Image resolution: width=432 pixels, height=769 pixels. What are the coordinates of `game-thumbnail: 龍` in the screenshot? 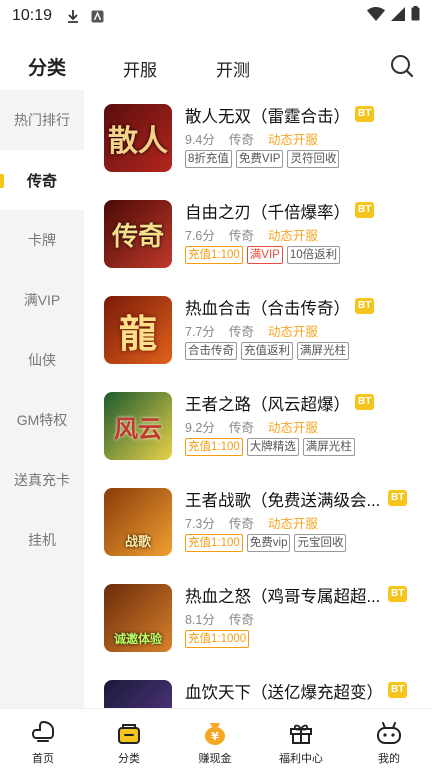 It's located at (138, 330).